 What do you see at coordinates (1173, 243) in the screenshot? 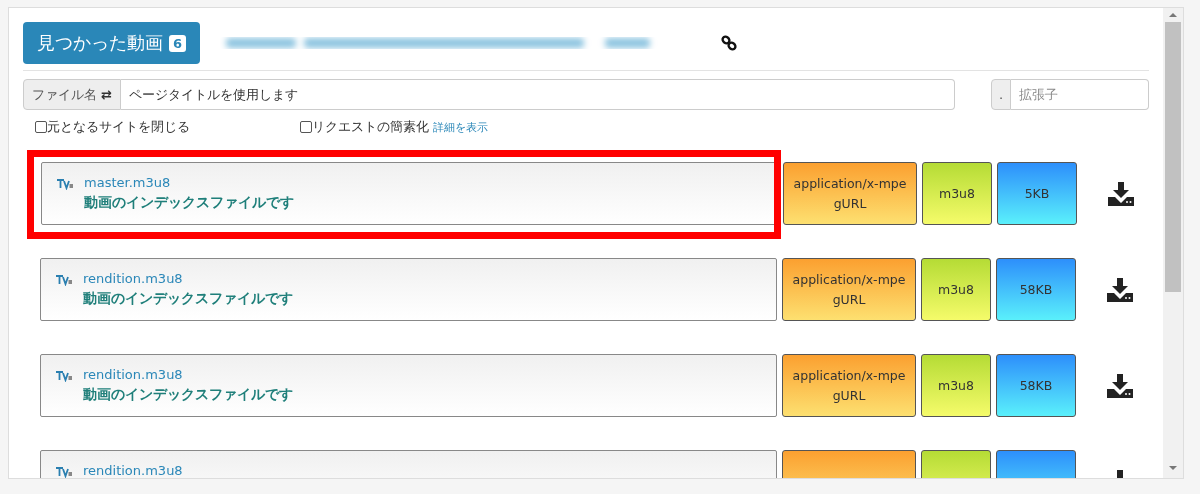
I see `scrollbar` at bounding box center [1173, 243].